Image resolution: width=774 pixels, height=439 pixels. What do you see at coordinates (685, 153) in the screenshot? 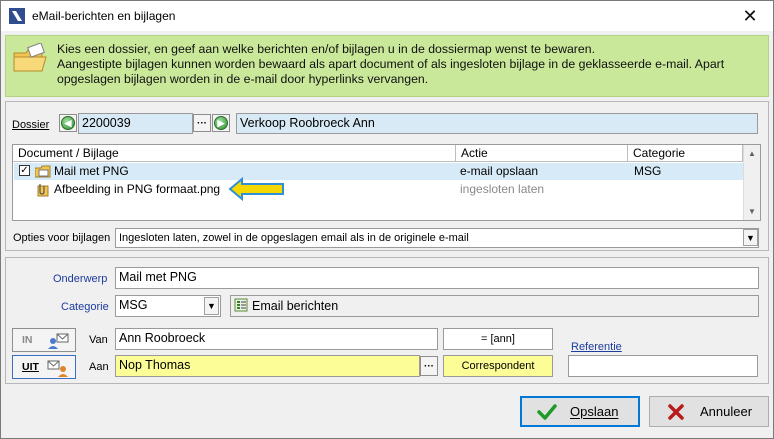
I see `column-header-categorie: Categorie` at bounding box center [685, 153].